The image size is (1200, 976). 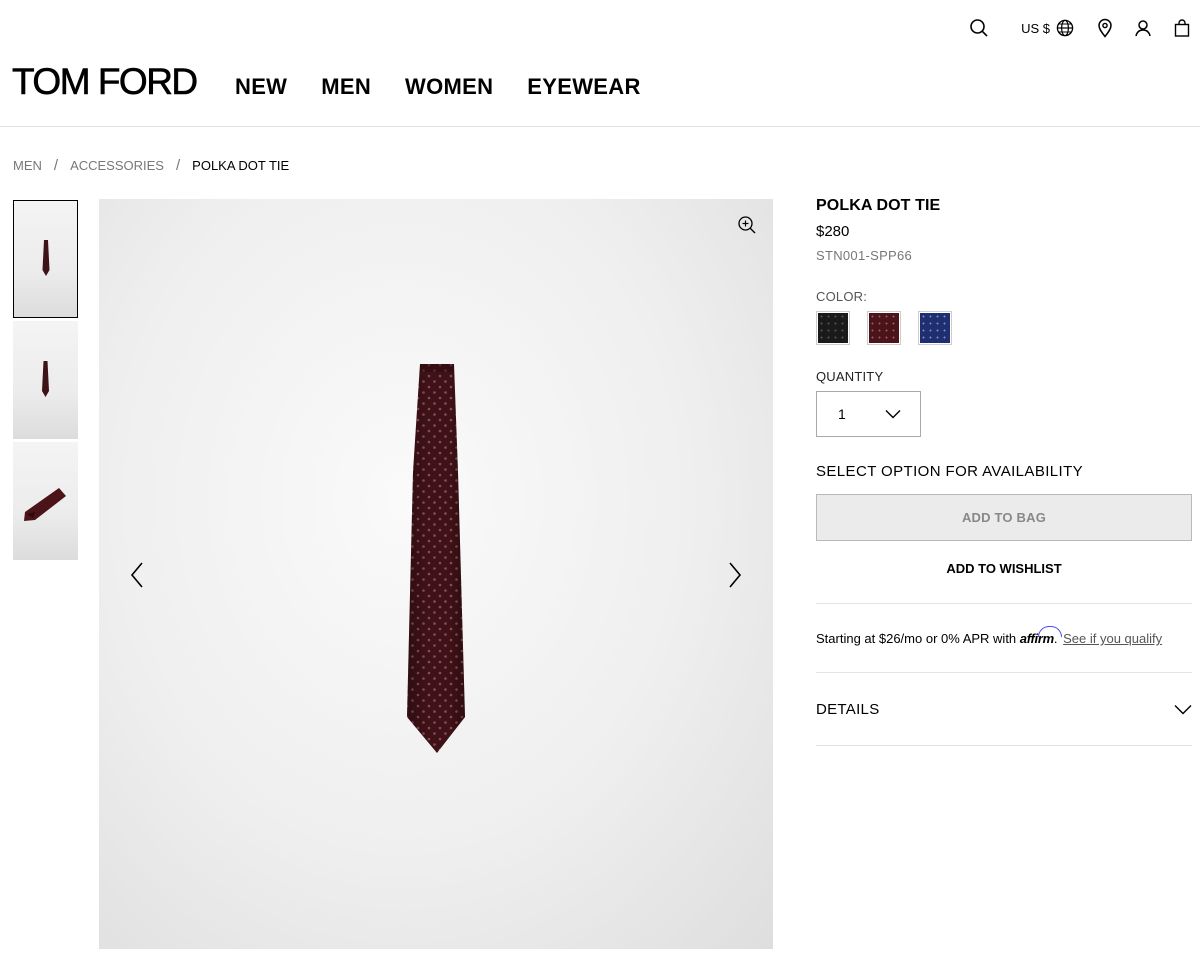 I want to click on quantity-value: 1, so click(x=842, y=414).